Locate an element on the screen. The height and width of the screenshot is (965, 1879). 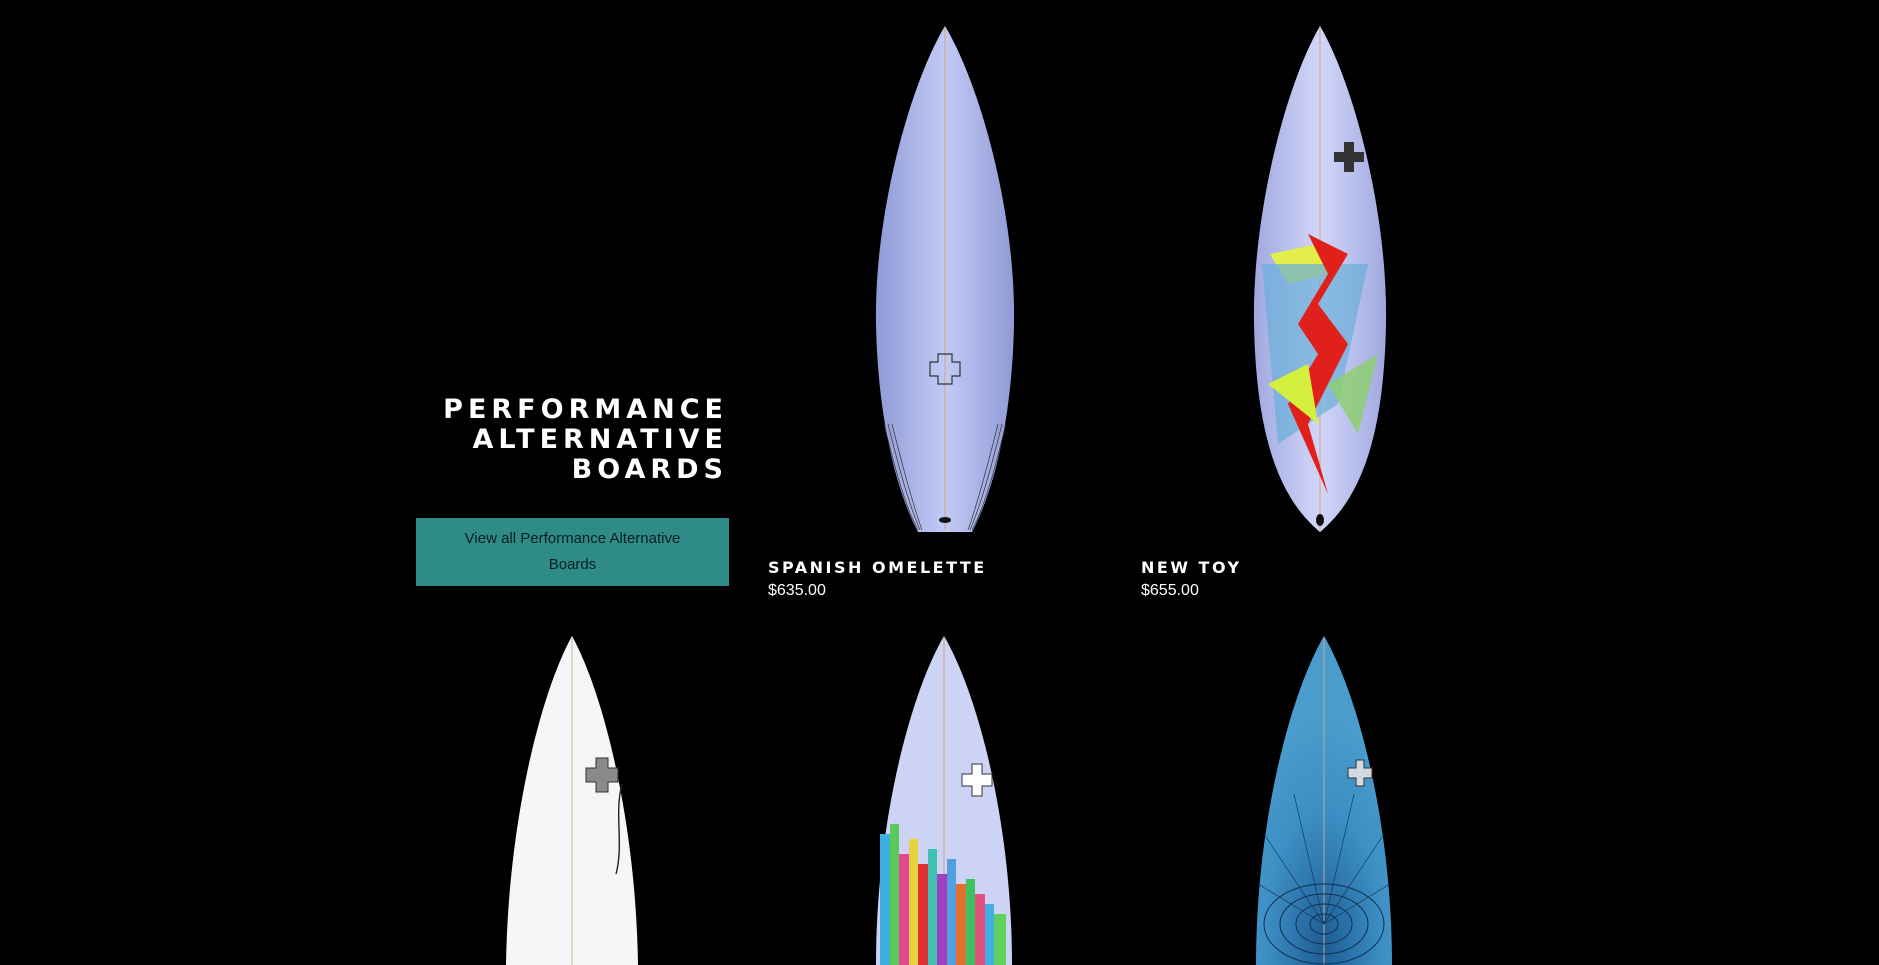
collection-title-line: BOARDS is located at coordinates (649, 469).